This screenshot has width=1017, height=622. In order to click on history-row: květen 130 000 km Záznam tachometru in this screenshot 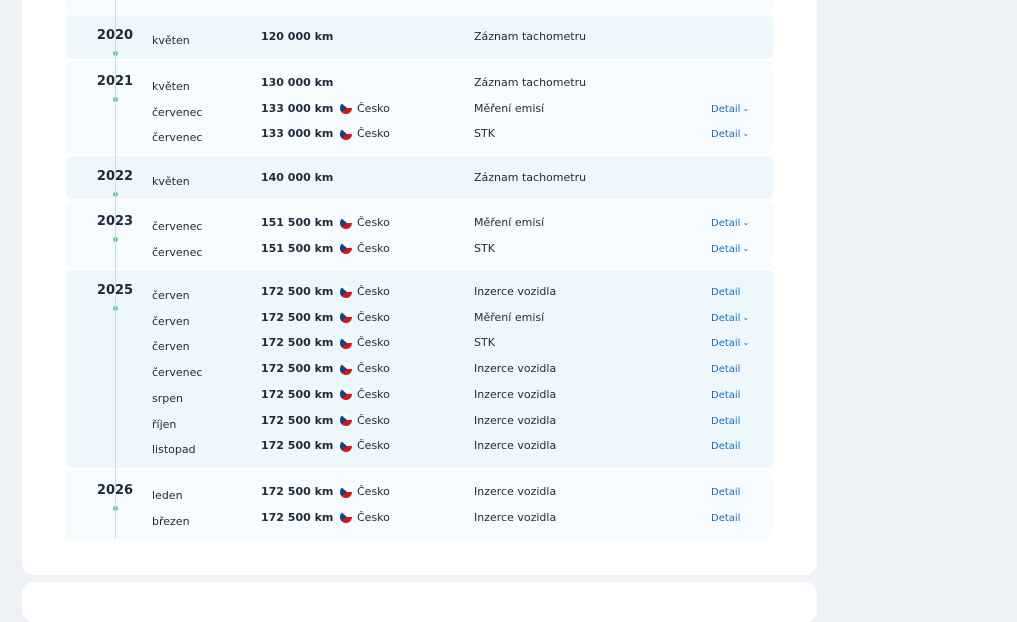, I will do `click(419, 86)`.